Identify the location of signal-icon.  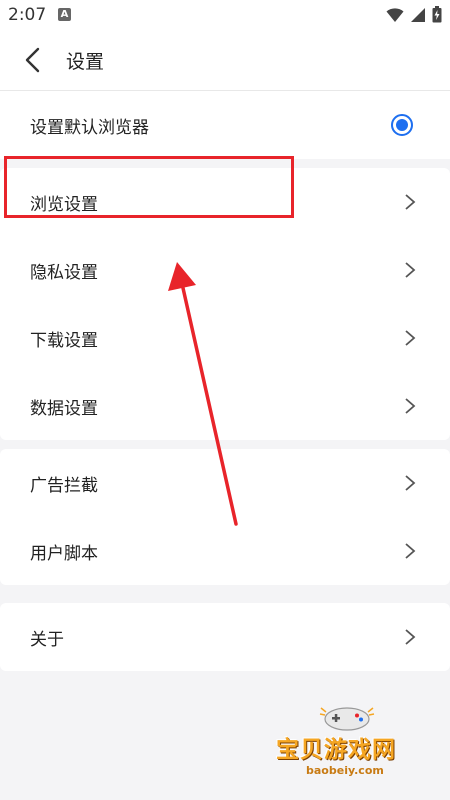
(418, 14).